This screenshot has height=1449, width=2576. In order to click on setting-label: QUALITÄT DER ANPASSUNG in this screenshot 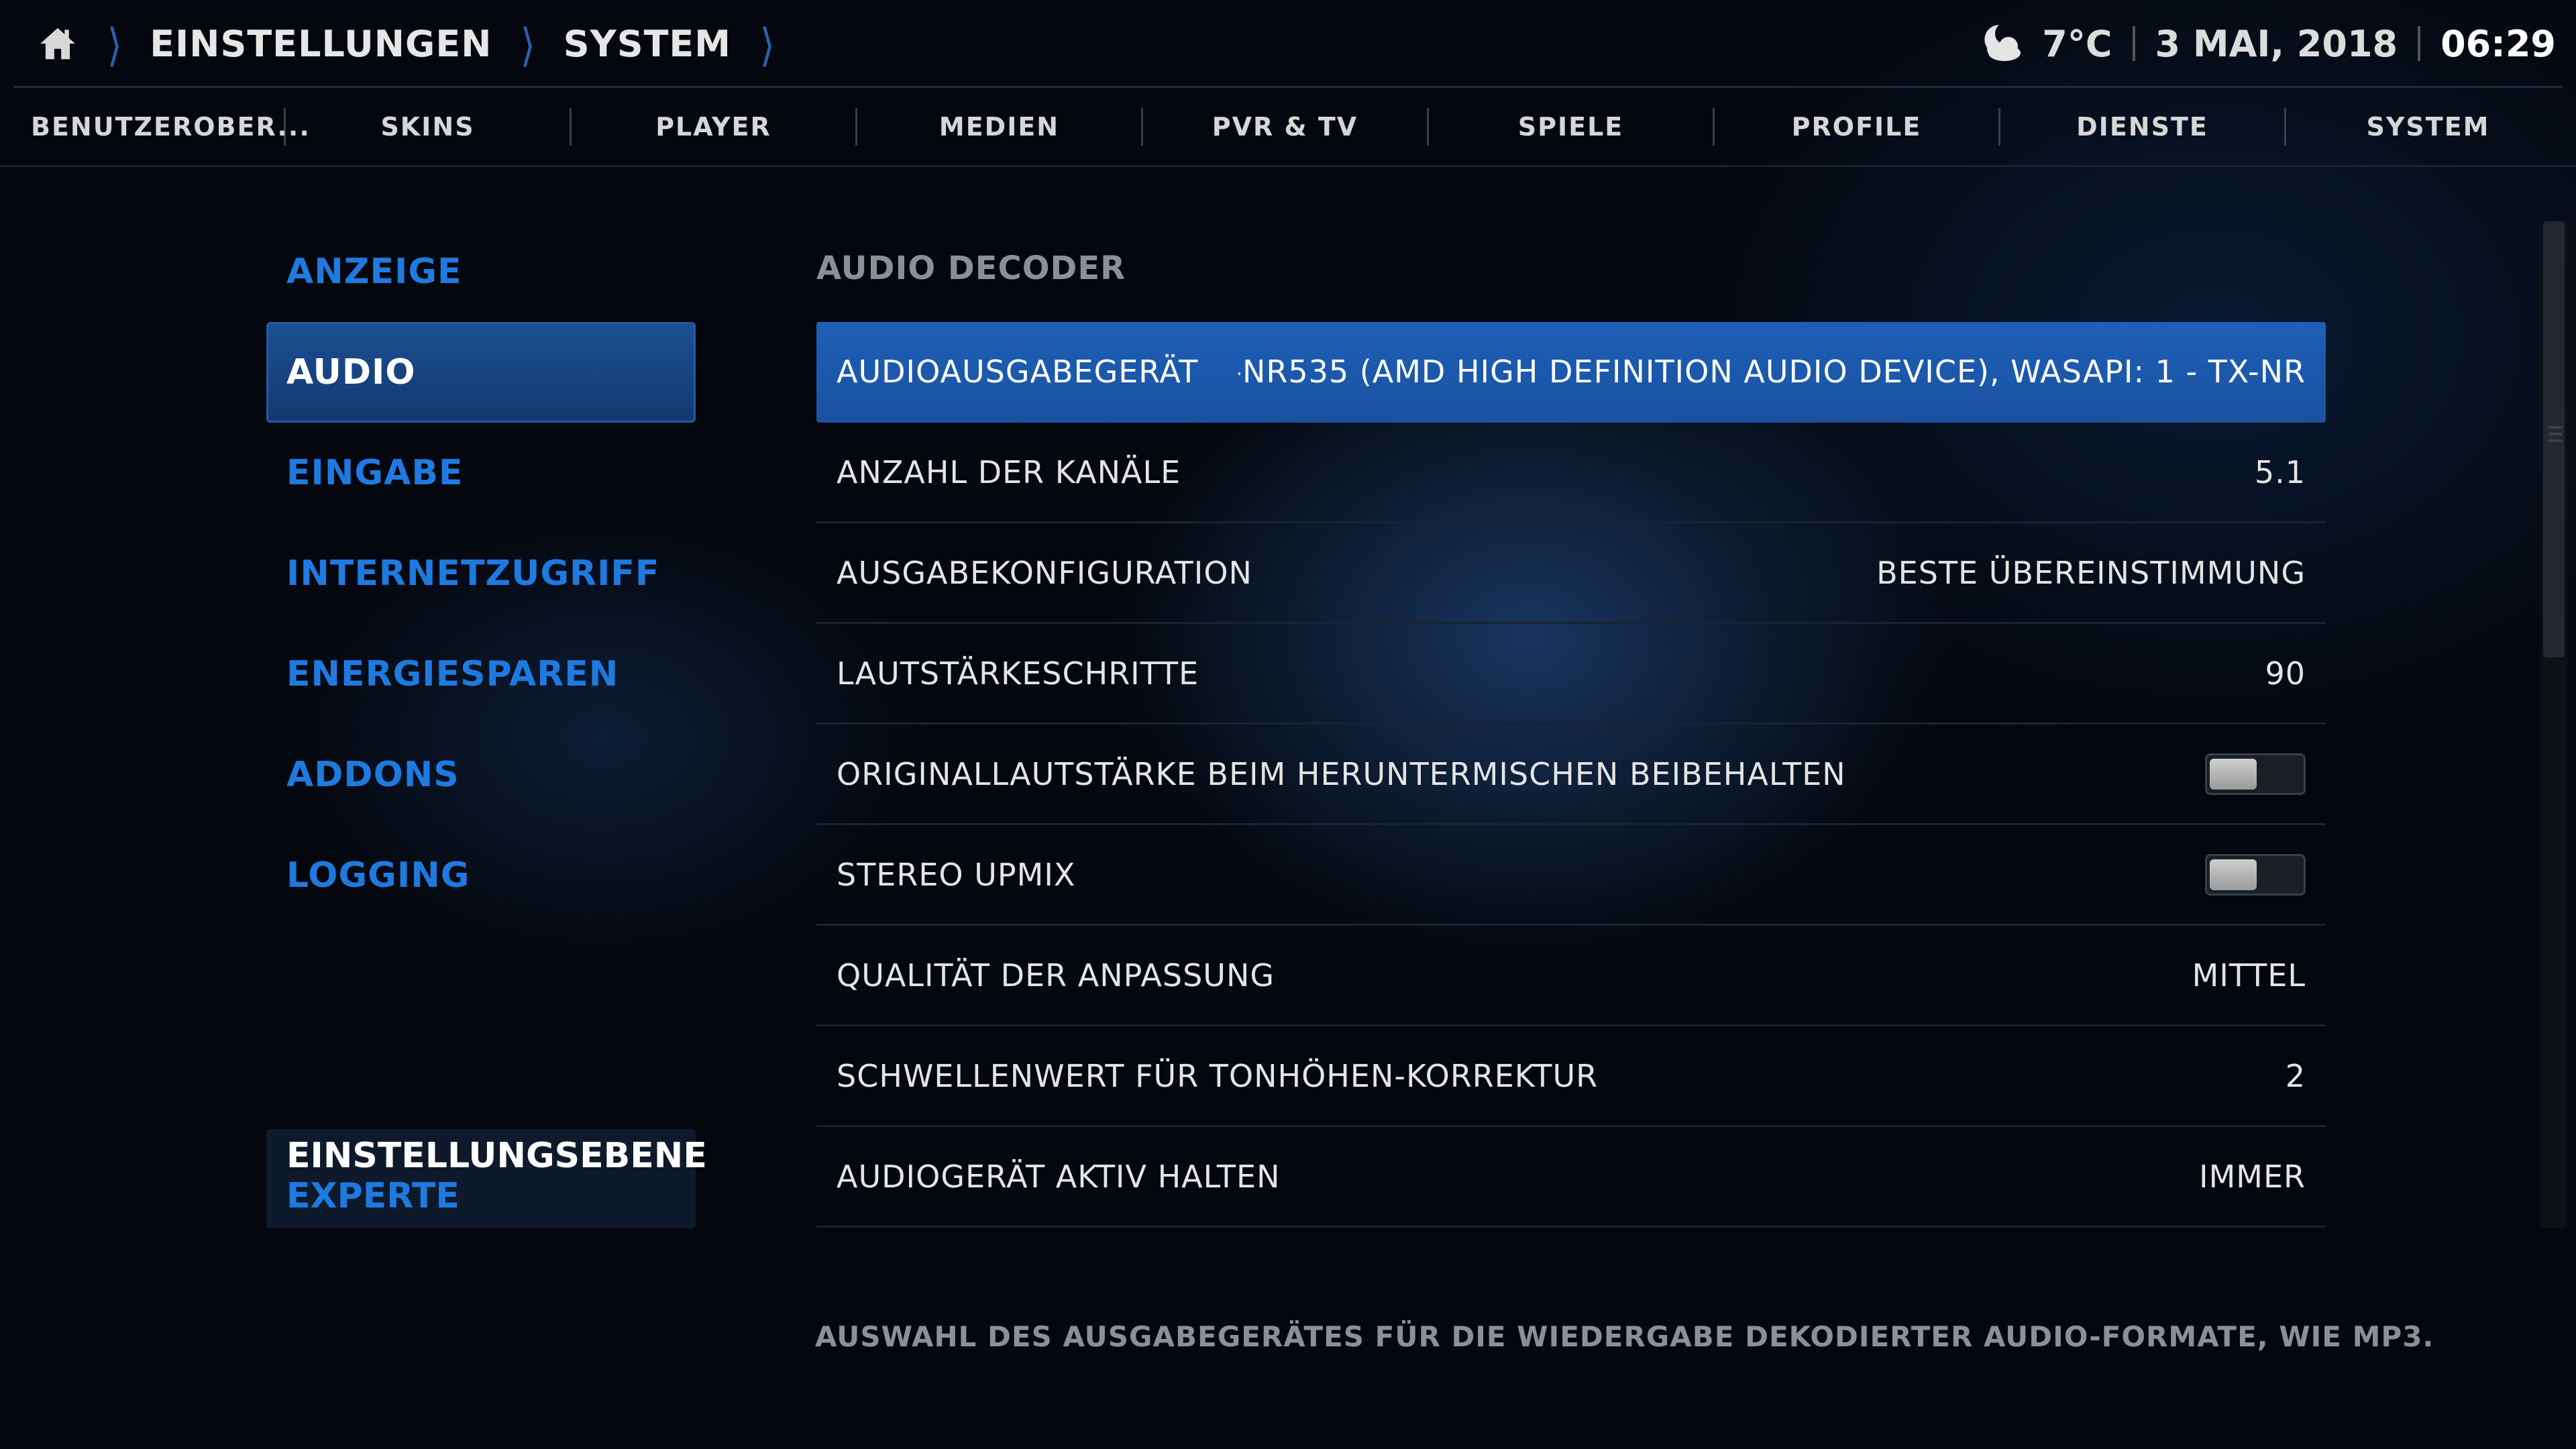, I will do `click(1056, 975)`.